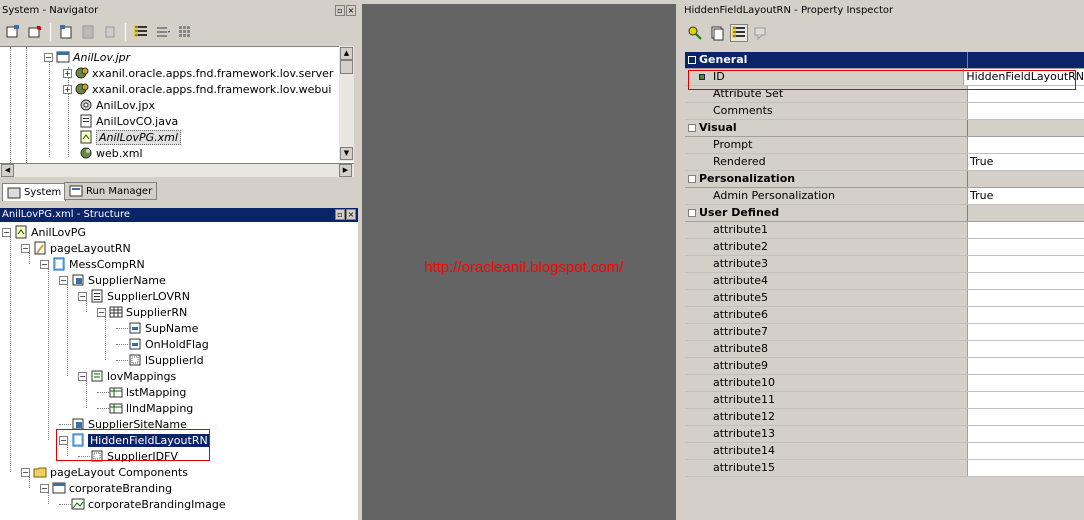 This screenshot has width=1084, height=520. I want to click on new-workspace-icon, so click(13, 32).